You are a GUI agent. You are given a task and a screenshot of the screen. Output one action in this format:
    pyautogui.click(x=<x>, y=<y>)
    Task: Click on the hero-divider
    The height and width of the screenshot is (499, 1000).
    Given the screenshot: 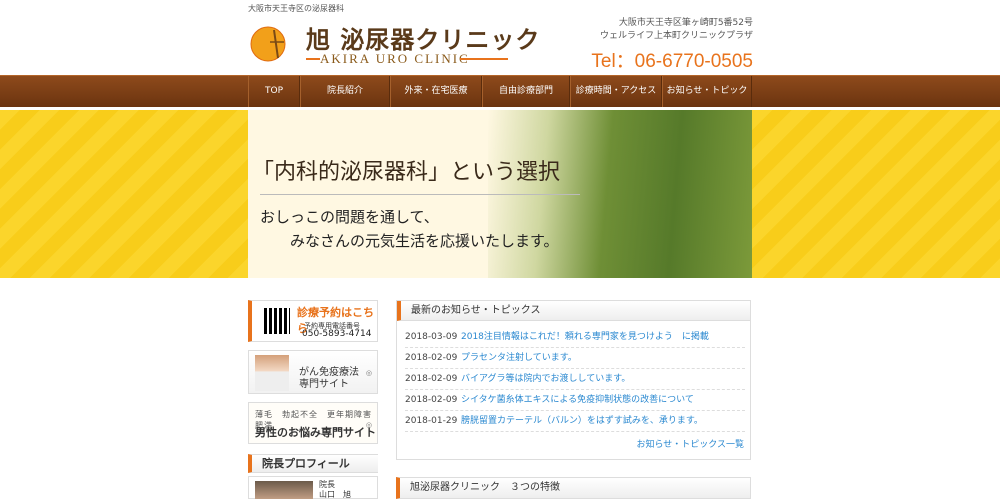 What is the action you would take?
    pyautogui.click(x=420, y=194)
    